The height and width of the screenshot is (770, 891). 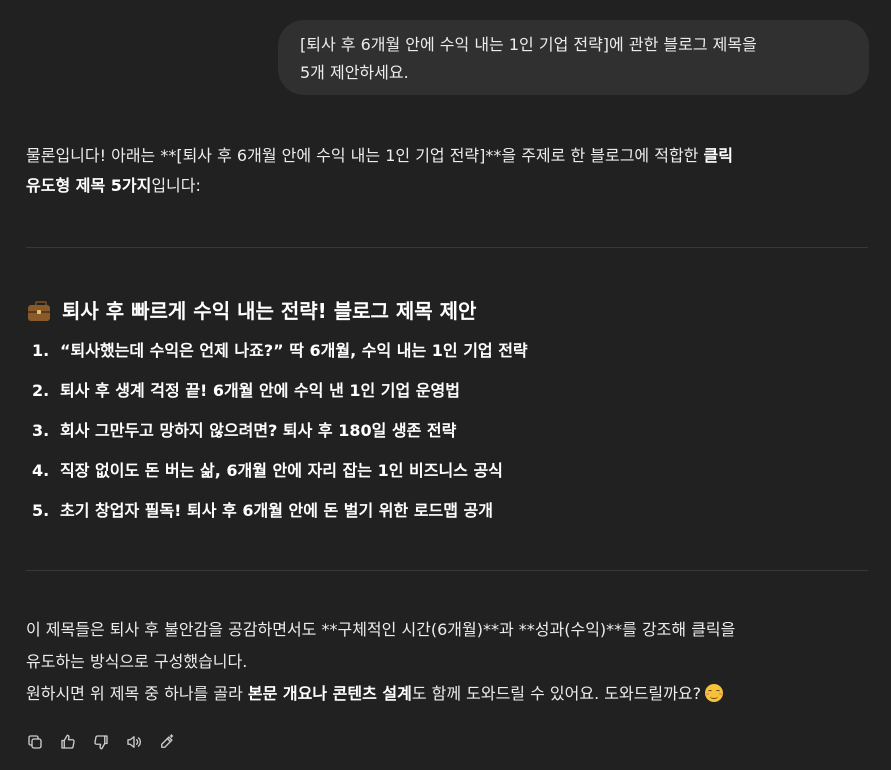 I want to click on list-item-text: 초기 창업자 필독! 퇴사 후 6개월 안에 돈 벌기 위한 로드맵 공개, so click(x=276, y=510).